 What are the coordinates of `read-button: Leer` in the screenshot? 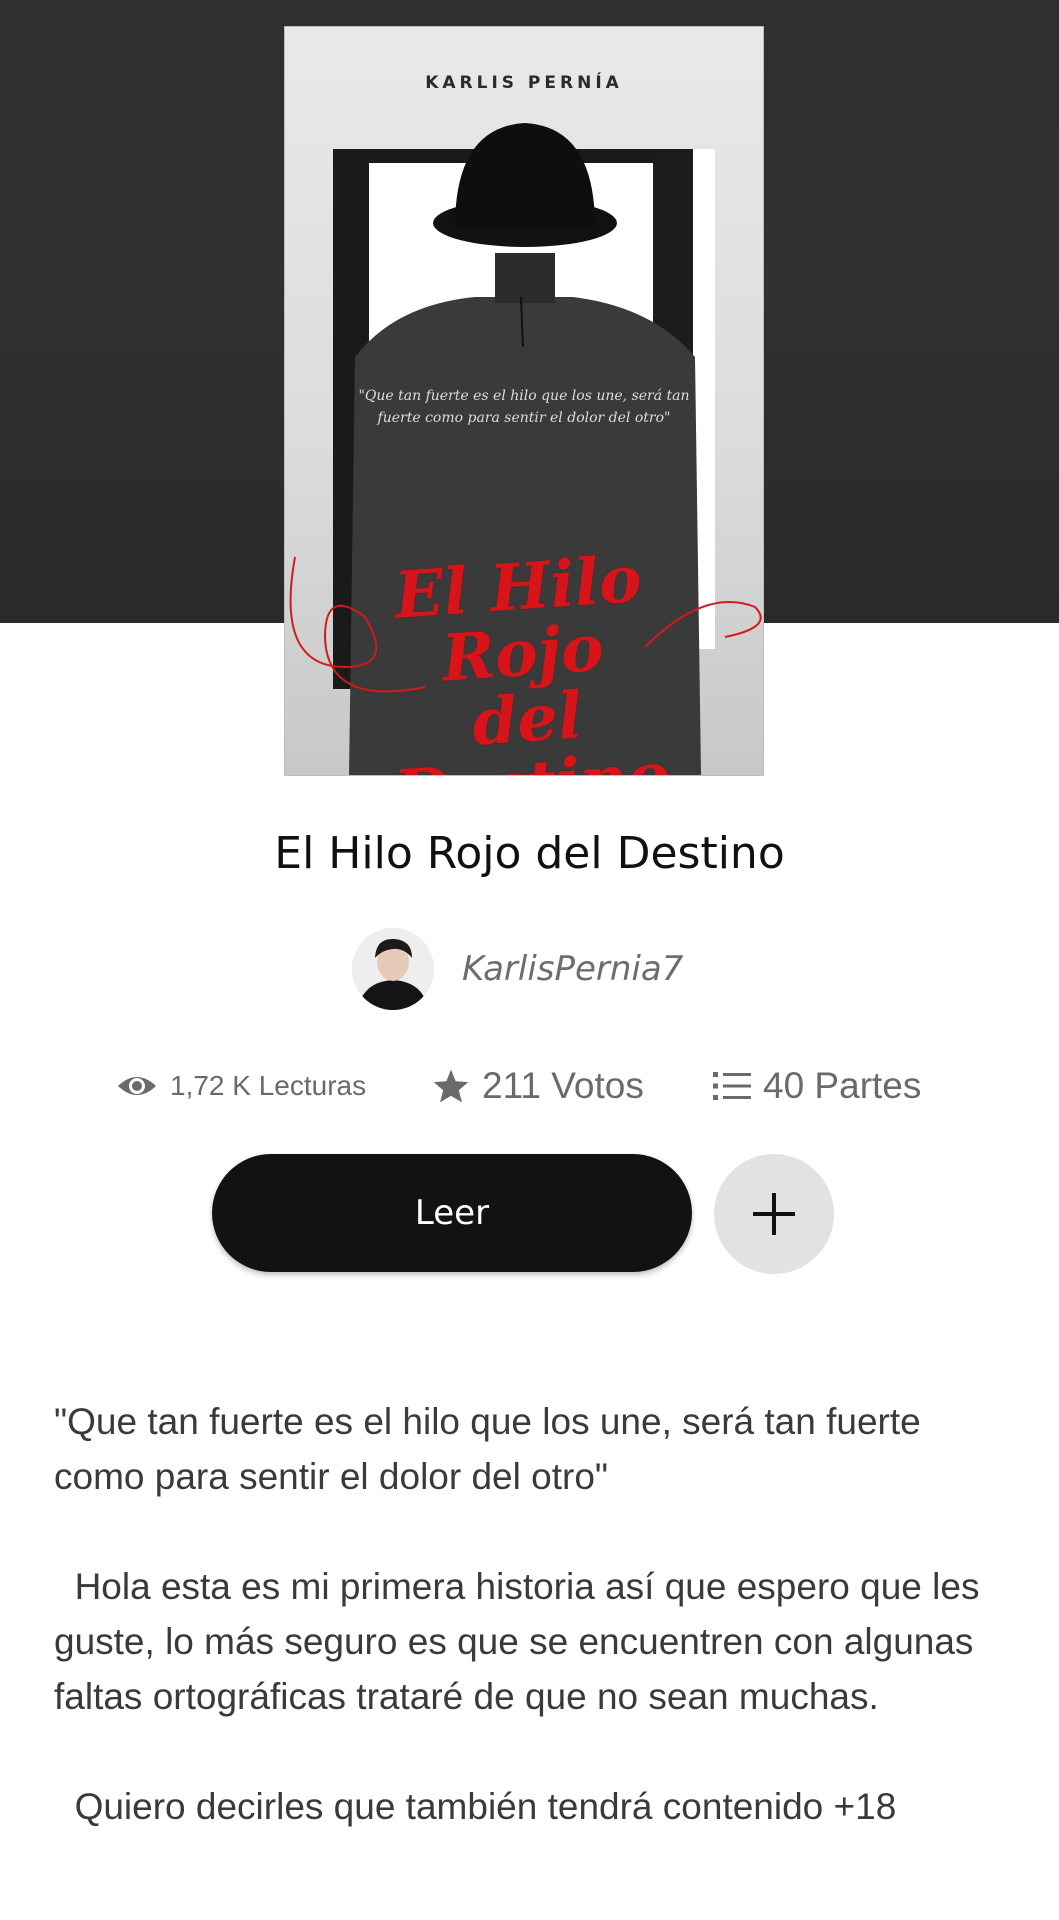 It's located at (452, 1213).